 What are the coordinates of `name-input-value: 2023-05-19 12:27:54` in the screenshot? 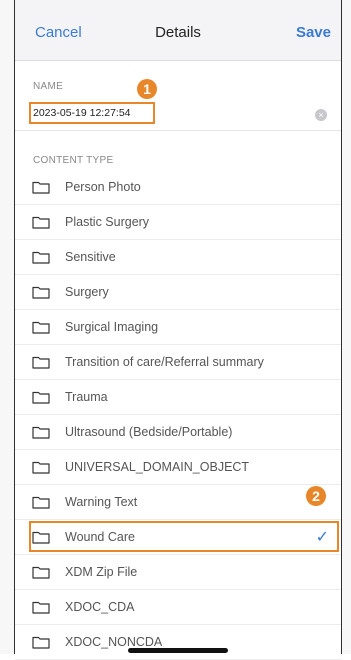 It's located at (82, 113).